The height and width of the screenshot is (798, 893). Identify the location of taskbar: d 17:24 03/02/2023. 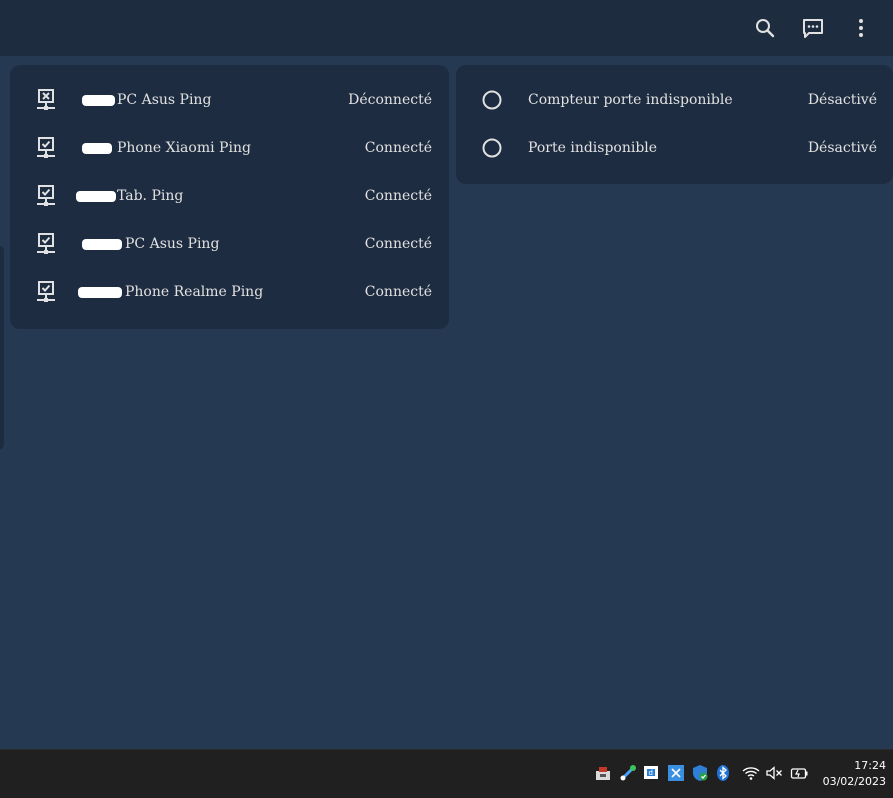
(446, 773).